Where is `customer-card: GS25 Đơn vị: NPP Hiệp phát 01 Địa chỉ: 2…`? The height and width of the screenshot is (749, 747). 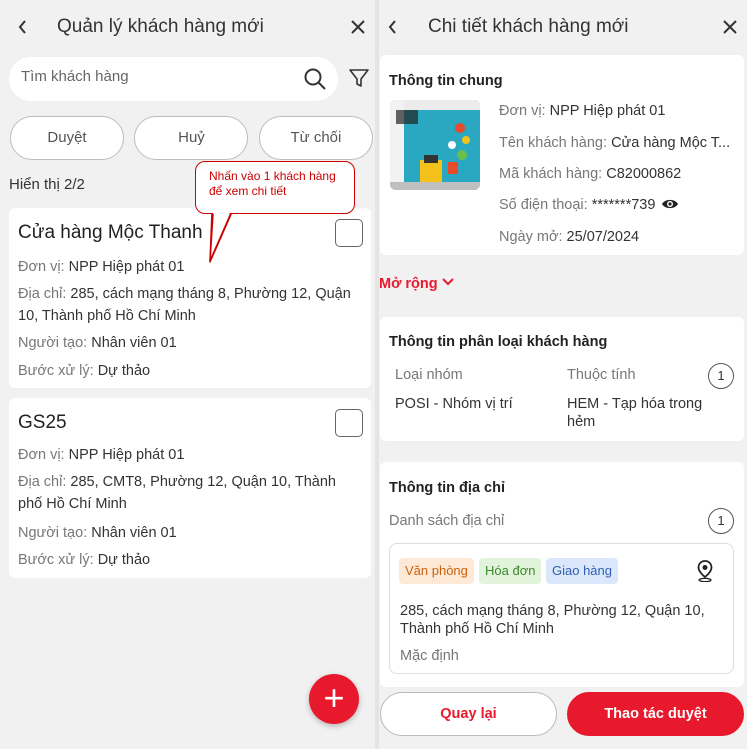
customer-card: GS25 Đơn vị: NPP Hiệp phát 01 Địa chỉ: 2… is located at coordinates (190, 488).